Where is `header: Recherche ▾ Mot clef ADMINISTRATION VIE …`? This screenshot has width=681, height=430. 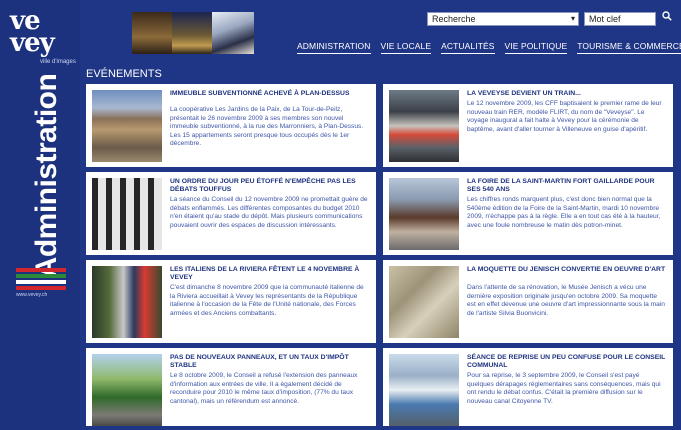
header: Recherche ▾ Mot clef ADMINISTRATION VIE … is located at coordinates (380, 35).